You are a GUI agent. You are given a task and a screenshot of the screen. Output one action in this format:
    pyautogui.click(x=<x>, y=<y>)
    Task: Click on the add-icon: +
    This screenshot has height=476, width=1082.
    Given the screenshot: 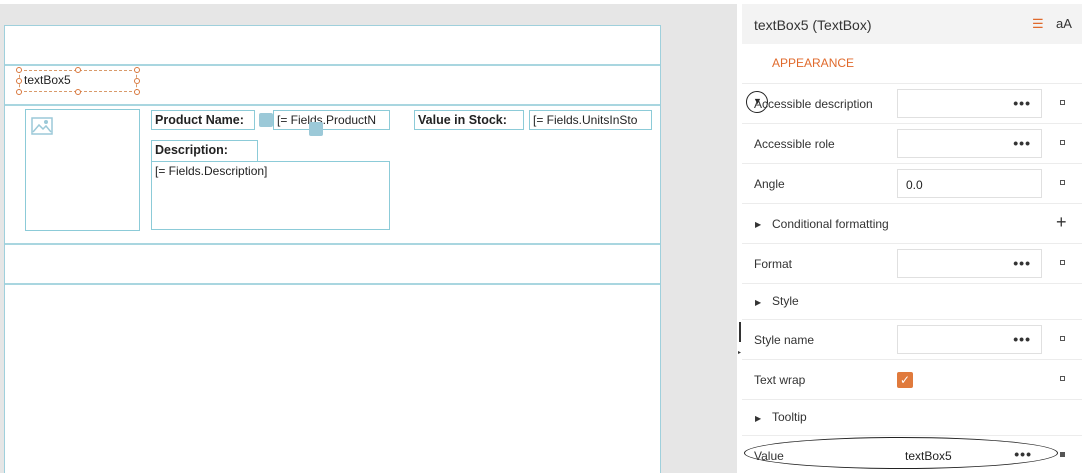 What is the action you would take?
    pyautogui.click(x=1061, y=222)
    